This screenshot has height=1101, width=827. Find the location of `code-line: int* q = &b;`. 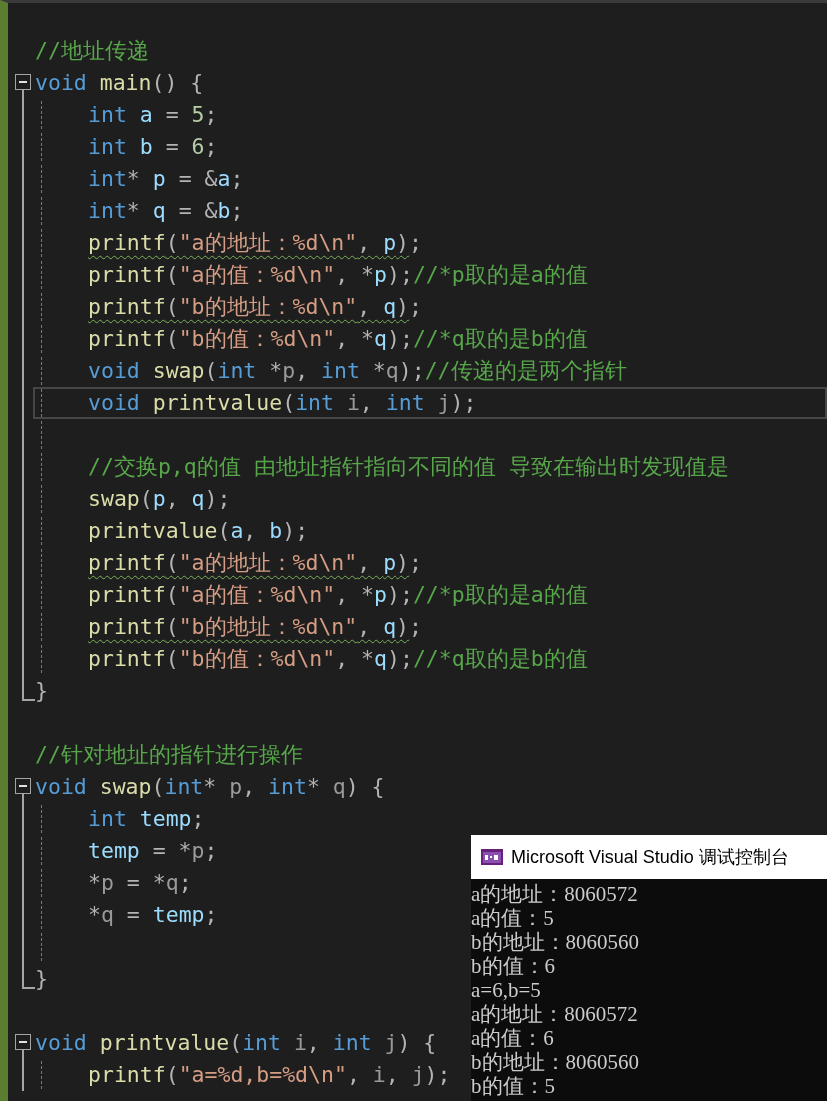

code-line: int* q = &b; is located at coordinates (166, 211).